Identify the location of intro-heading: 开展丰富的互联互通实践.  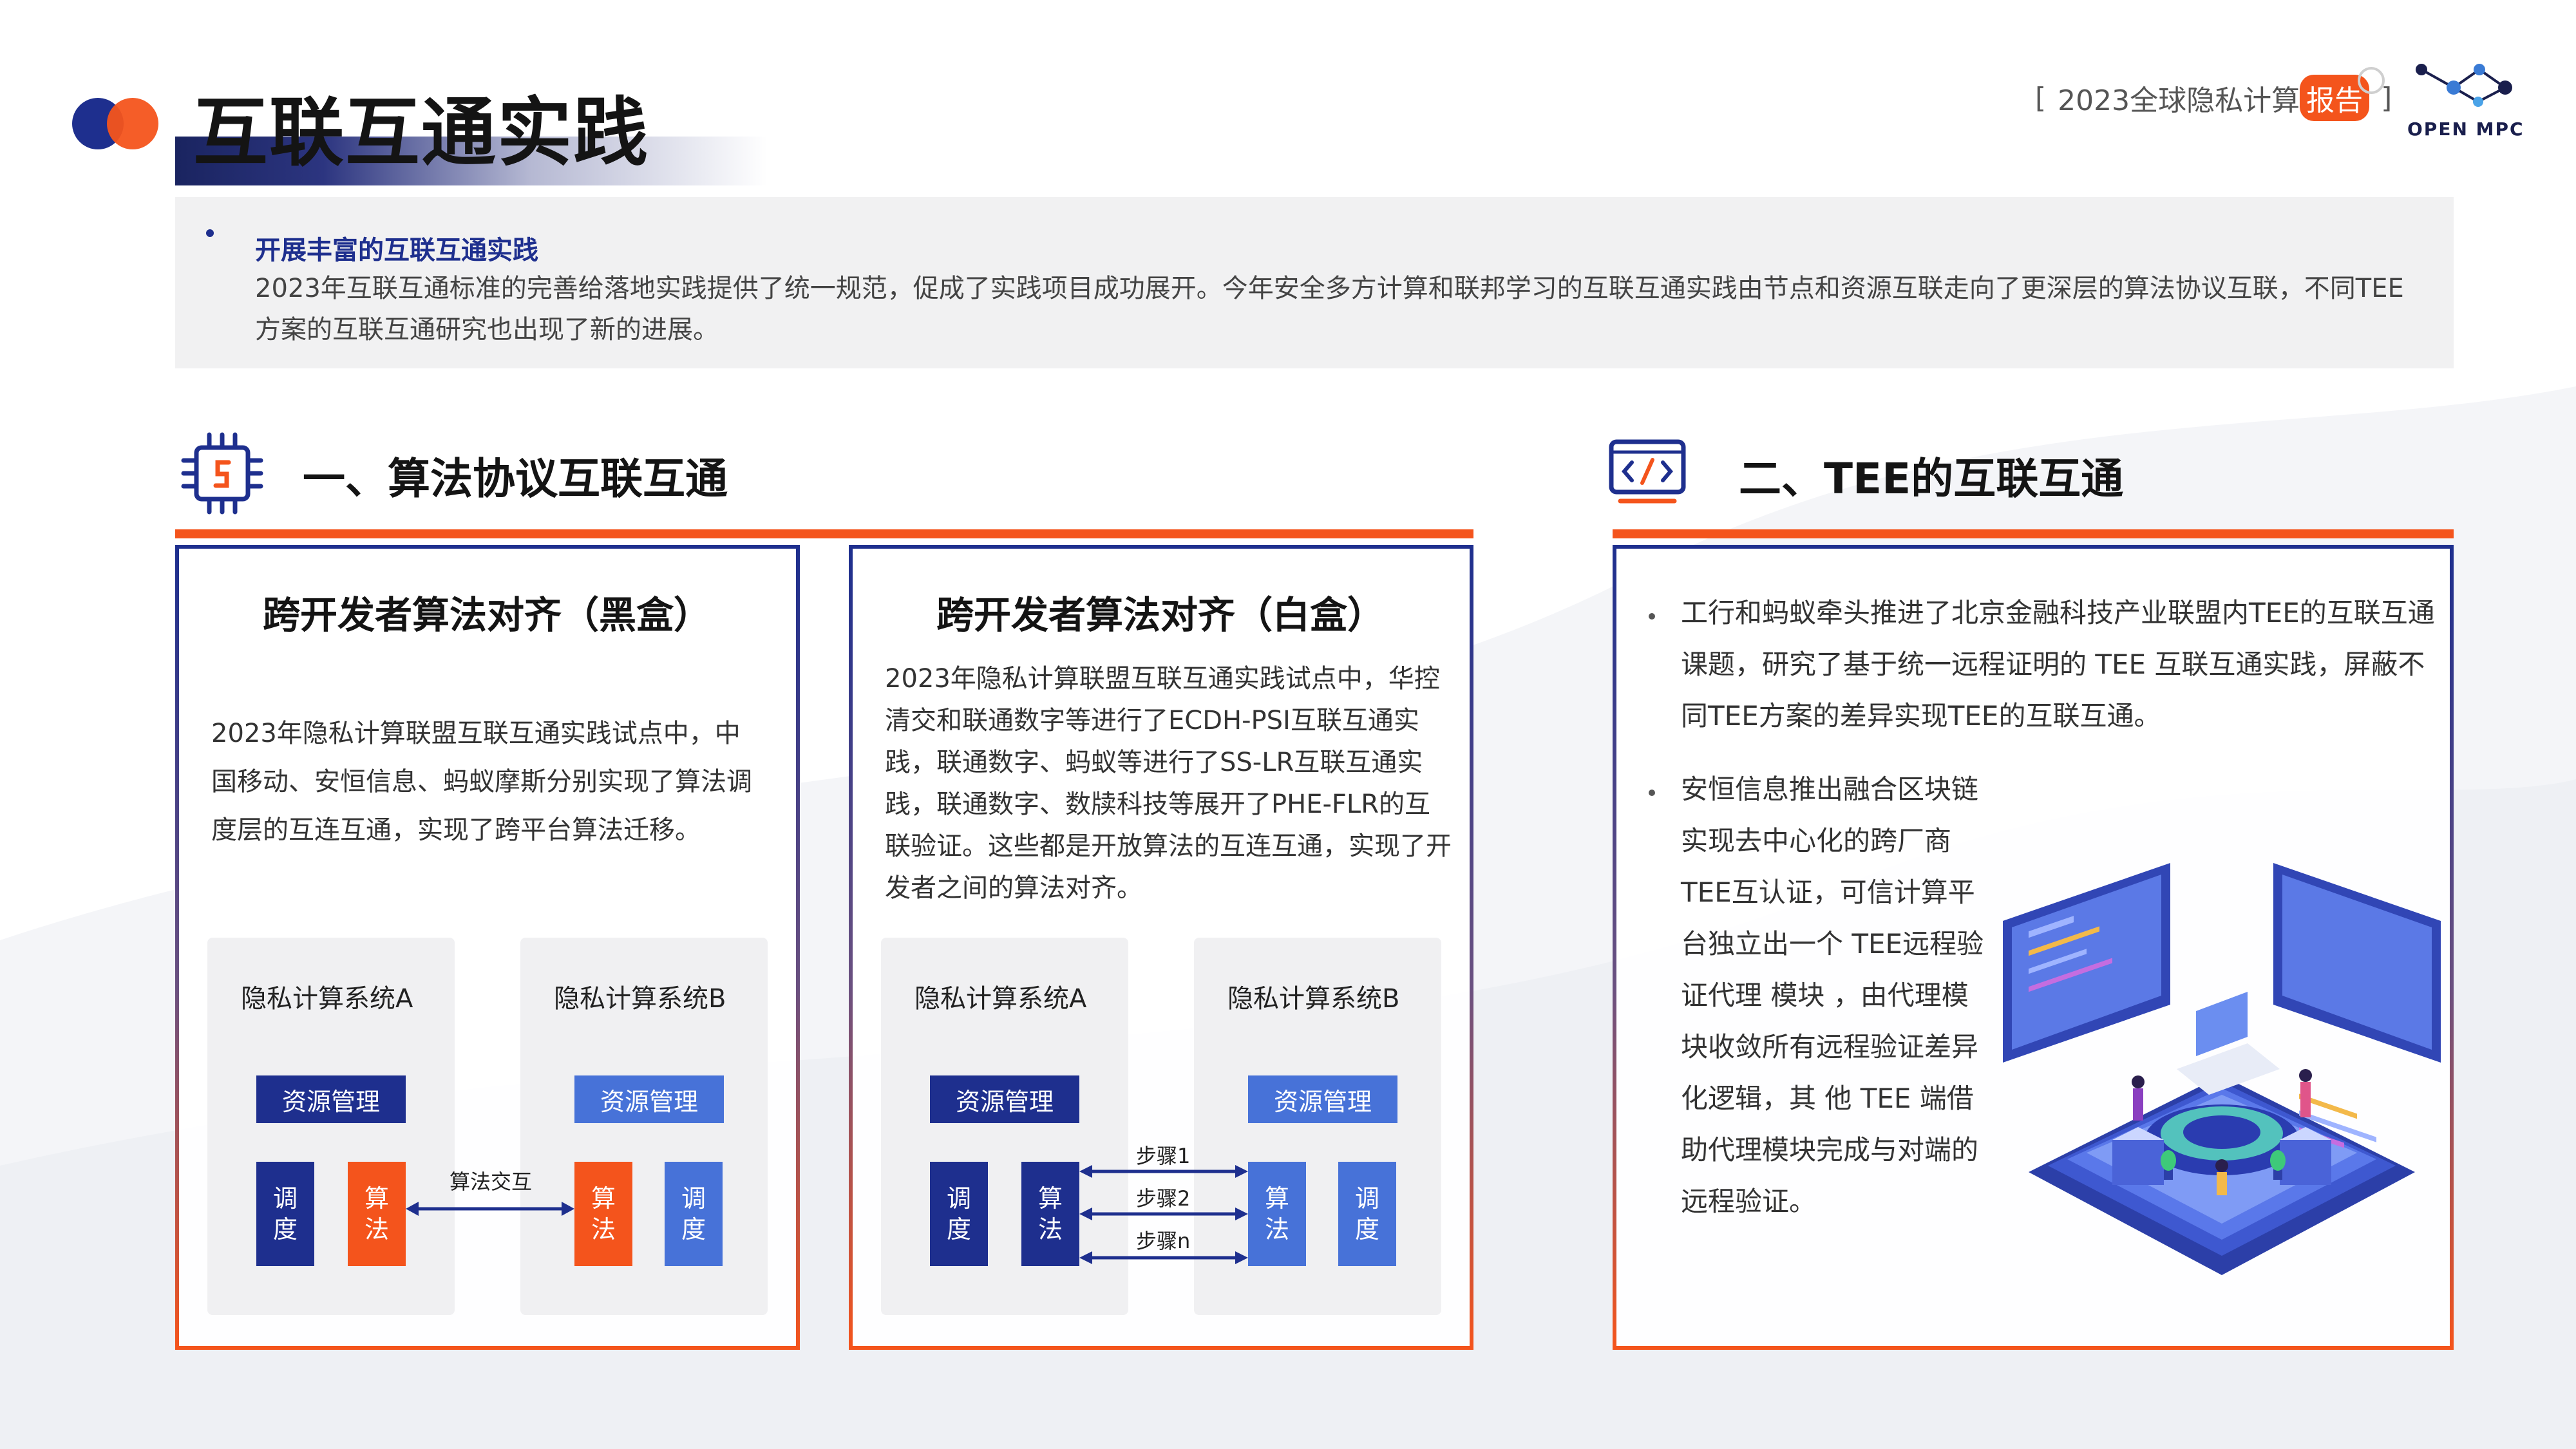
(397, 250).